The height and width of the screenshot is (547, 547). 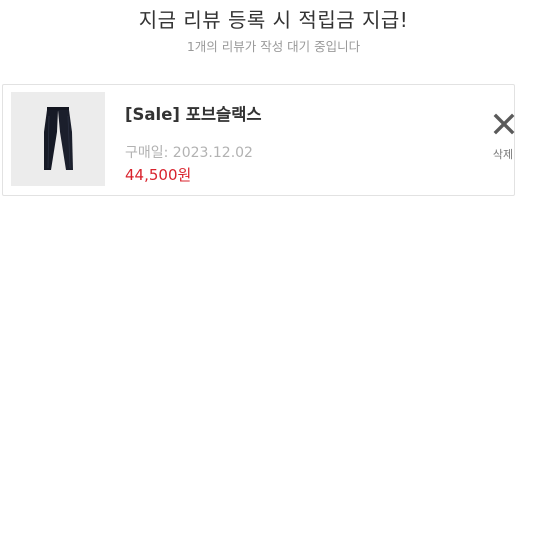 I want to click on product-thumbnail, so click(x=58, y=139).